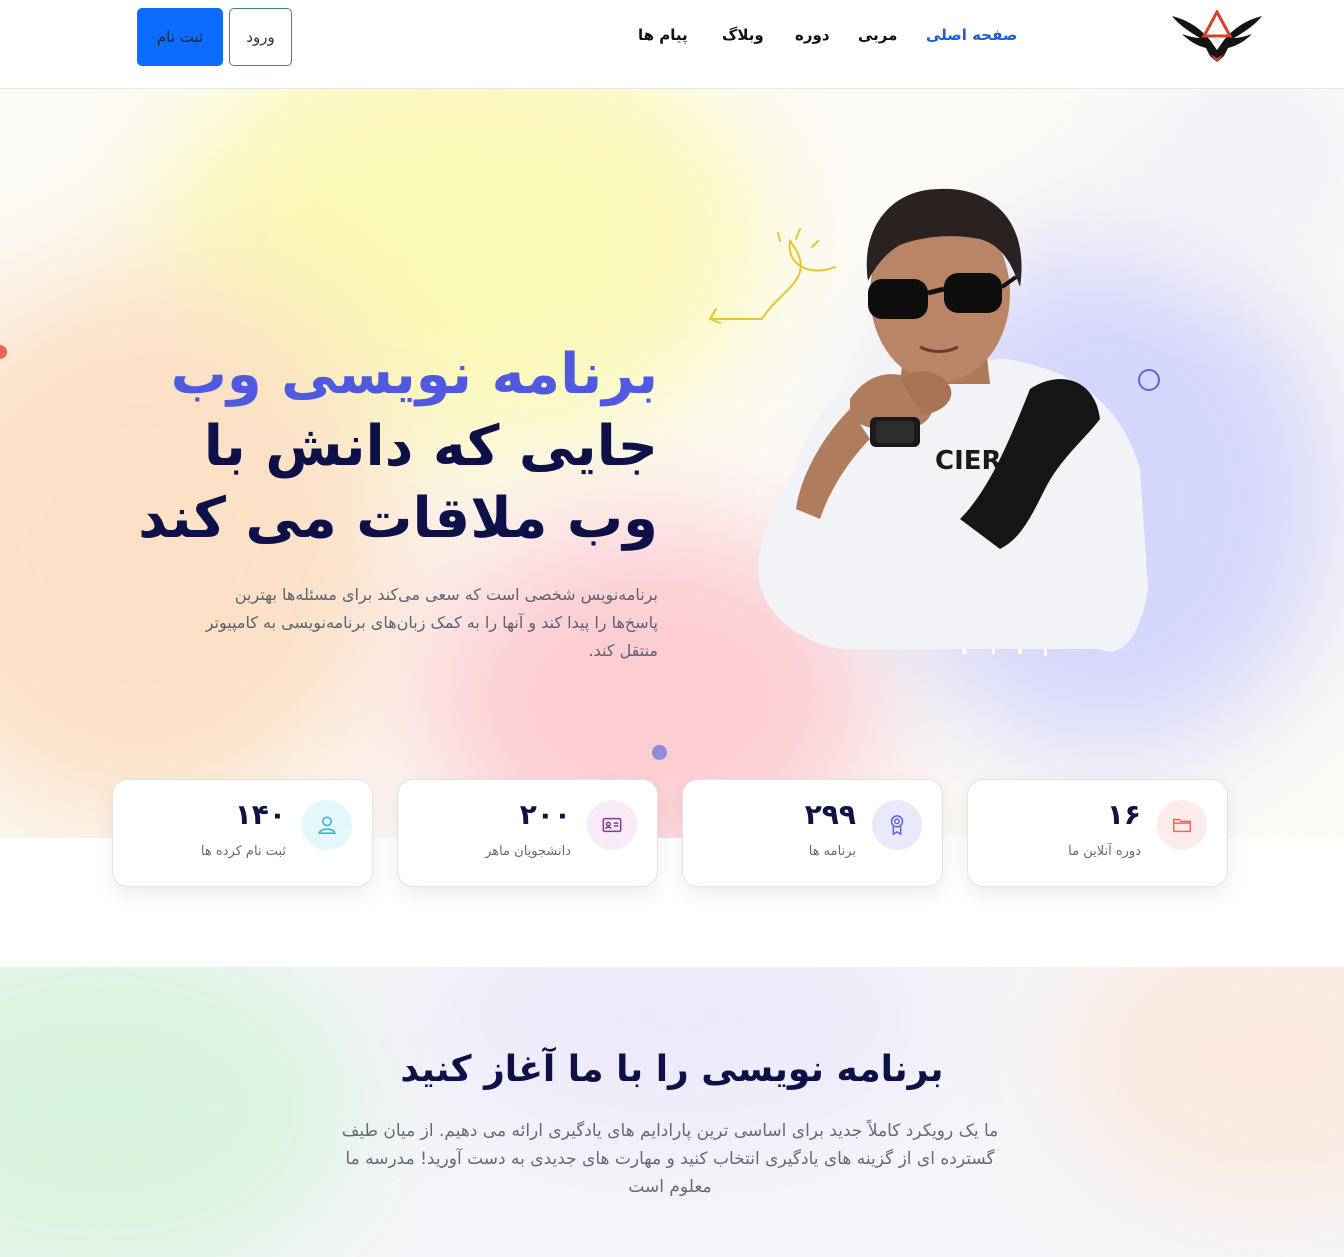 The width and height of the screenshot is (1344, 1257). I want to click on nav-mentor: مربی, so click(877, 38).